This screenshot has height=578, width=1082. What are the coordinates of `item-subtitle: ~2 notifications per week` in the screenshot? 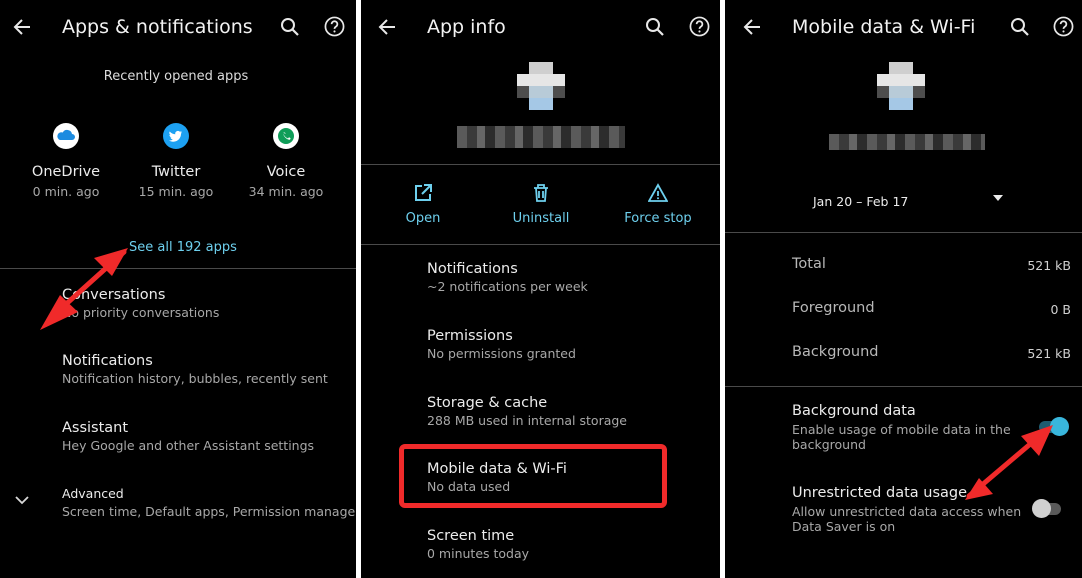 It's located at (507, 286).